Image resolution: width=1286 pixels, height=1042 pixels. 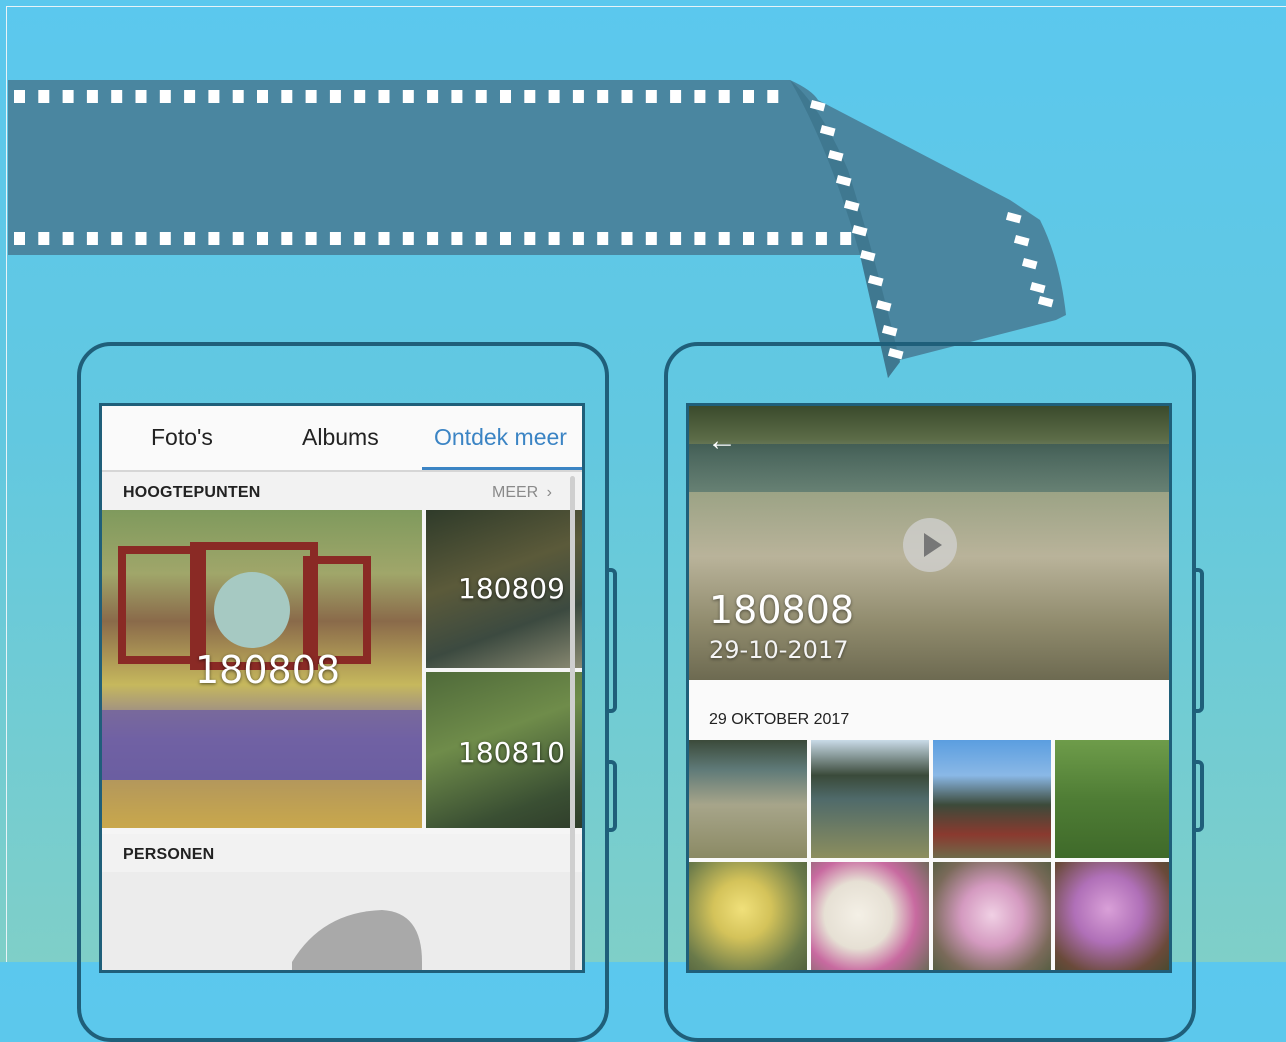 What do you see at coordinates (182, 437) in the screenshot?
I see `tab-photos: Foto's` at bounding box center [182, 437].